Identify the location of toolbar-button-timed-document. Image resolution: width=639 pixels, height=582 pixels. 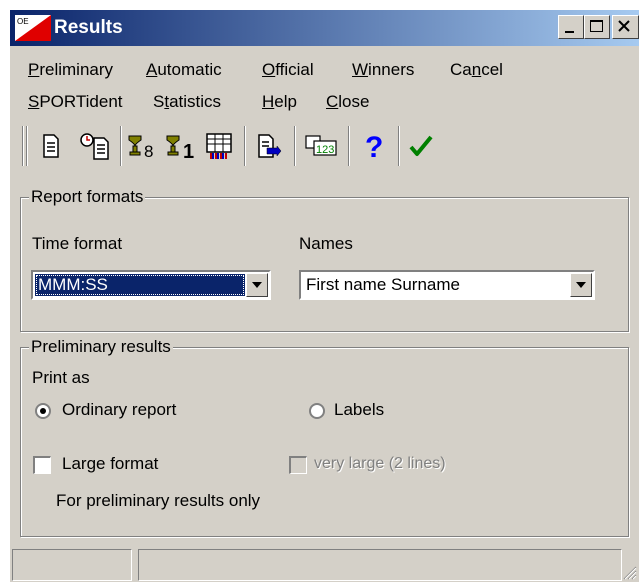
(96, 146).